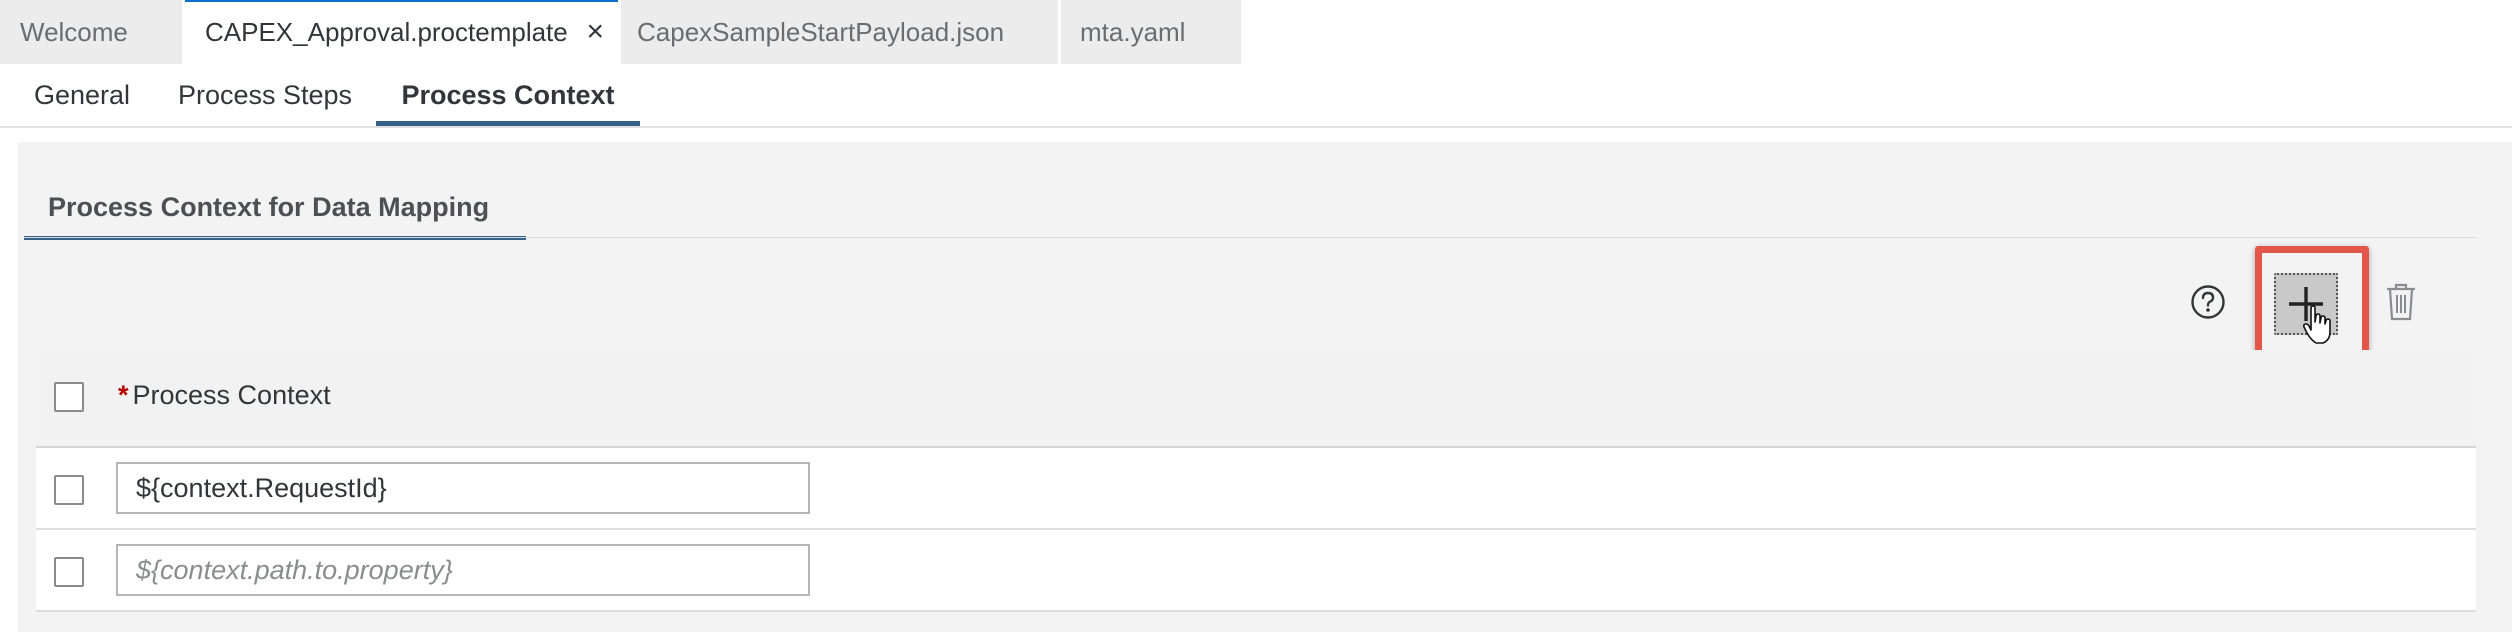 This screenshot has width=2512, height=632. I want to click on column-header-label: Process Context, so click(231, 395).